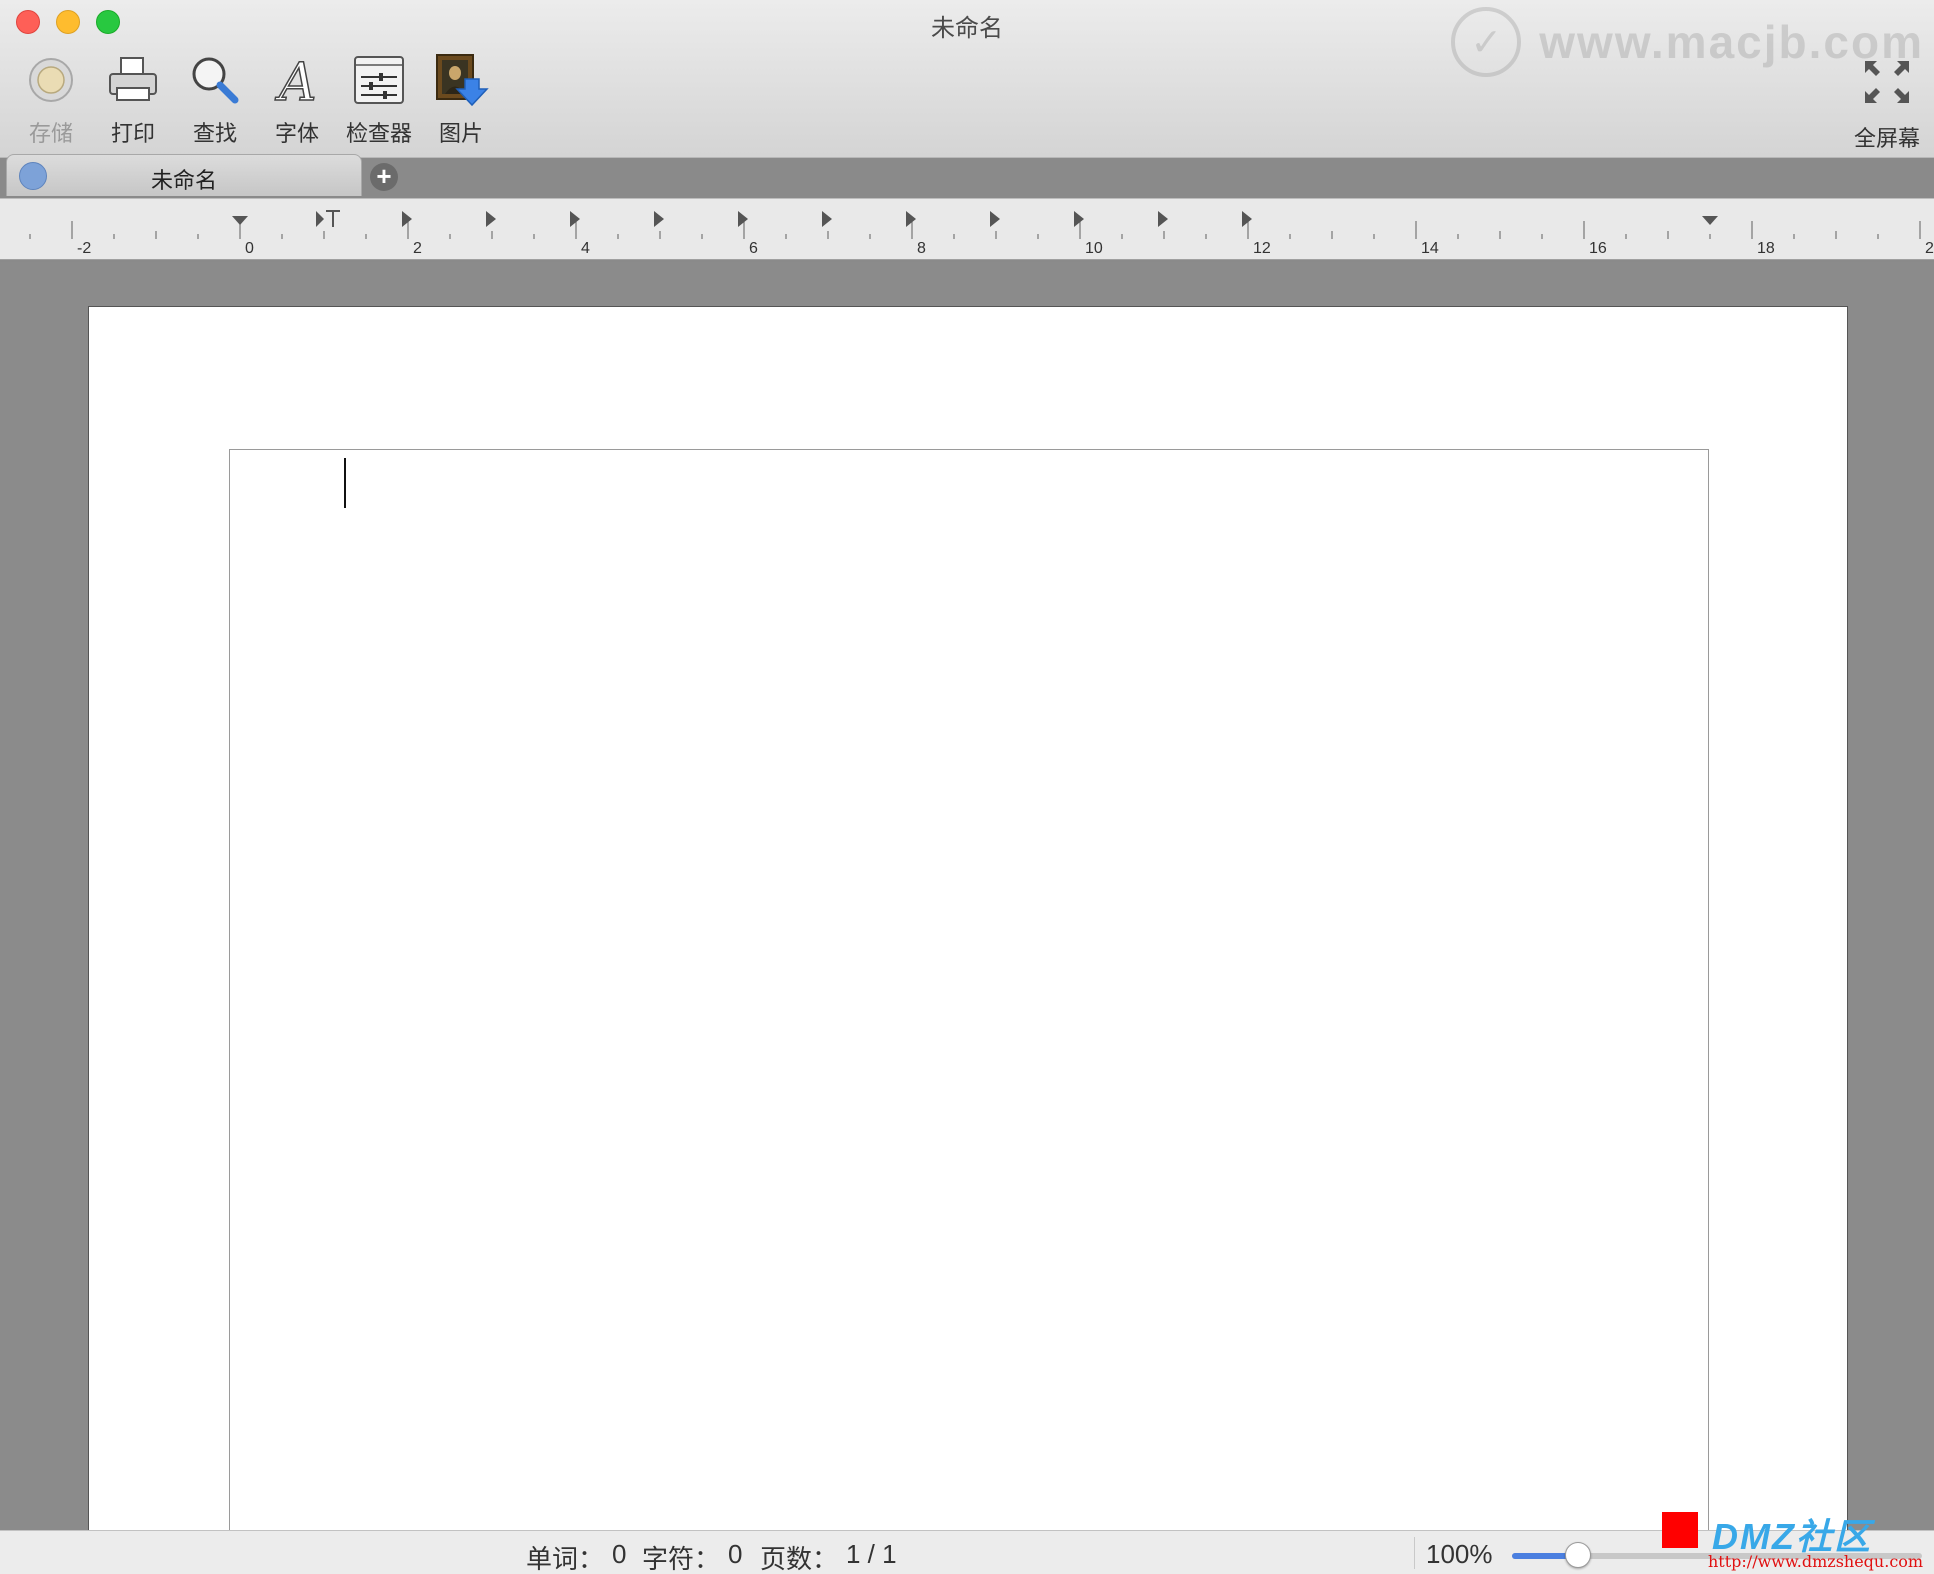  What do you see at coordinates (215, 80) in the screenshot?
I see `search-icon` at bounding box center [215, 80].